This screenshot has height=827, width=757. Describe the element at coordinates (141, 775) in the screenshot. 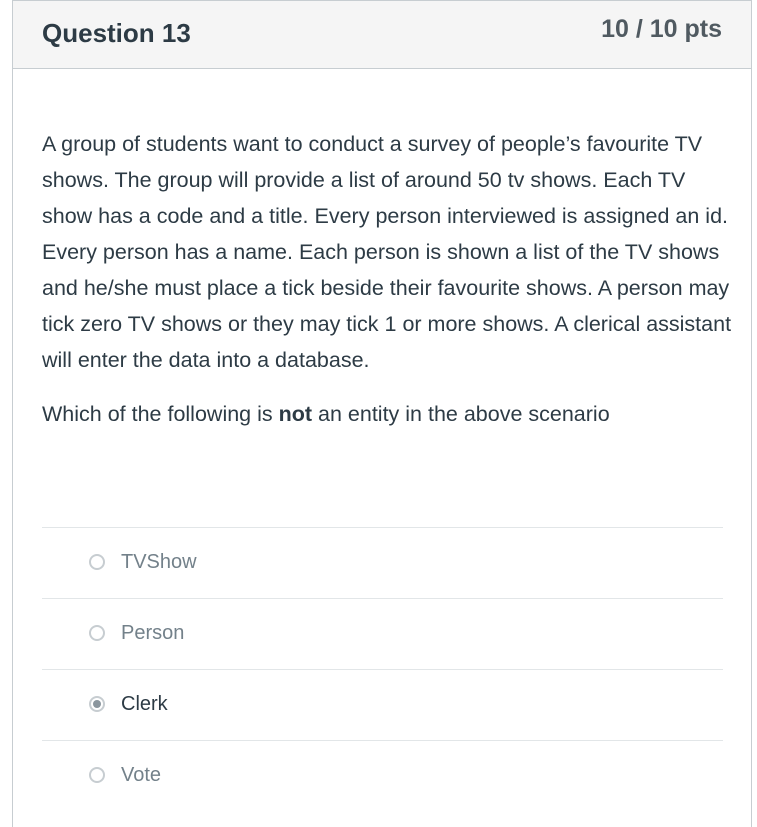

I see `answer-label: Vote` at that location.